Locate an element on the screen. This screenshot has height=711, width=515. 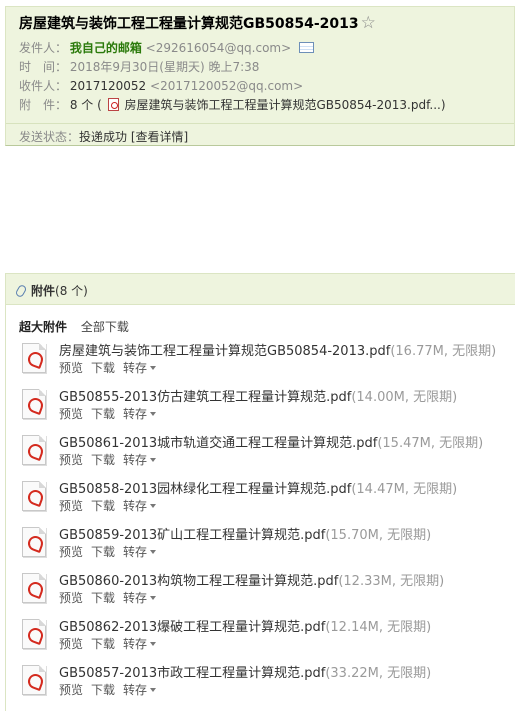
attachment-filename: GB50857-2013市政工程工程量计算规范.pdf is located at coordinates (192, 673).